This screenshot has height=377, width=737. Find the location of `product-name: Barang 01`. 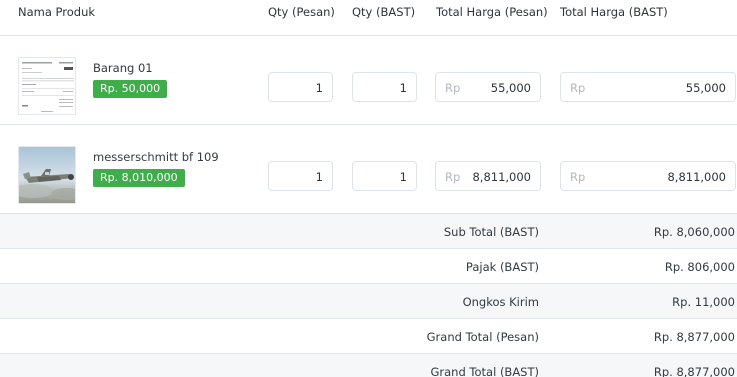

product-name: Barang 01 is located at coordinates (123, 68).